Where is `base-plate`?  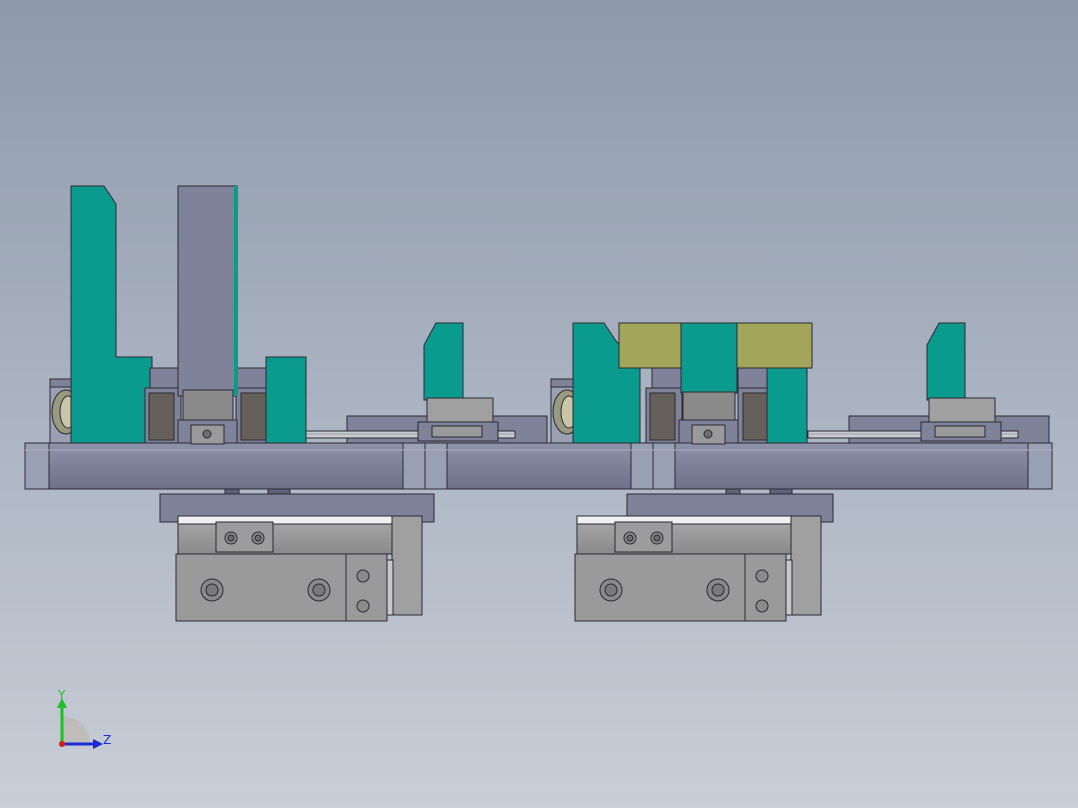
base-plate is located at coordinates (538, 466).